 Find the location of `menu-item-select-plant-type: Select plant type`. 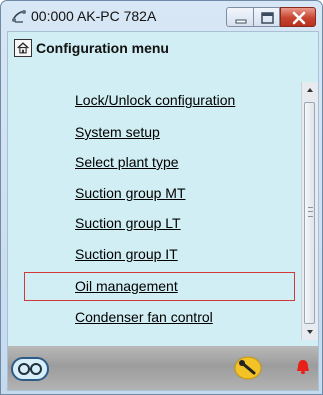

menu-item-select-plant-type: Select plant type is located at coordinates (127, 162).